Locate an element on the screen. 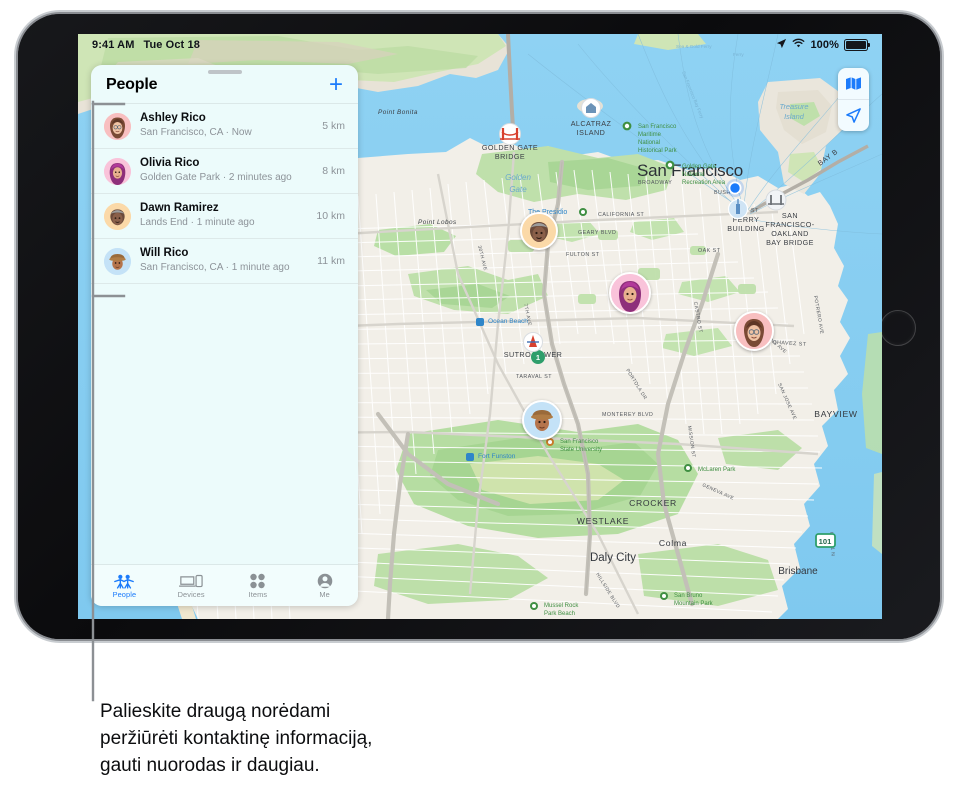  svg-text: FULTON ST is located at coordinates (583, 255).